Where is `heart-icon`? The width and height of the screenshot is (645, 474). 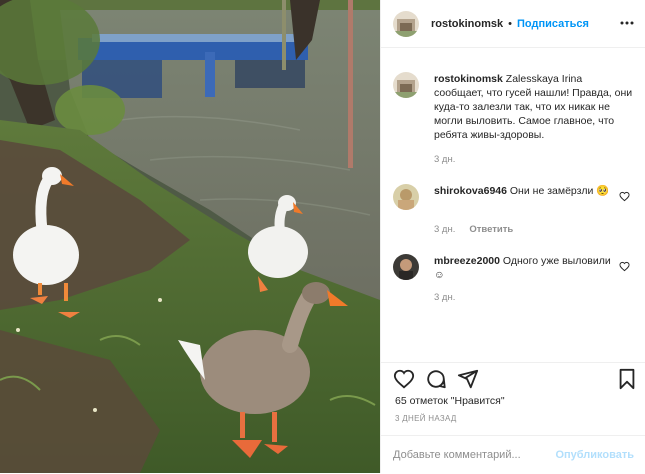 heart-icon is located at coordinates (404, 379).